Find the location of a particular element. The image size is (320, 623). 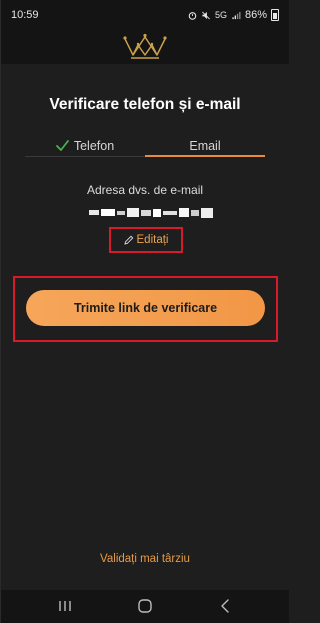

tab-phone: Telefon is located at coordinates (85, 148).